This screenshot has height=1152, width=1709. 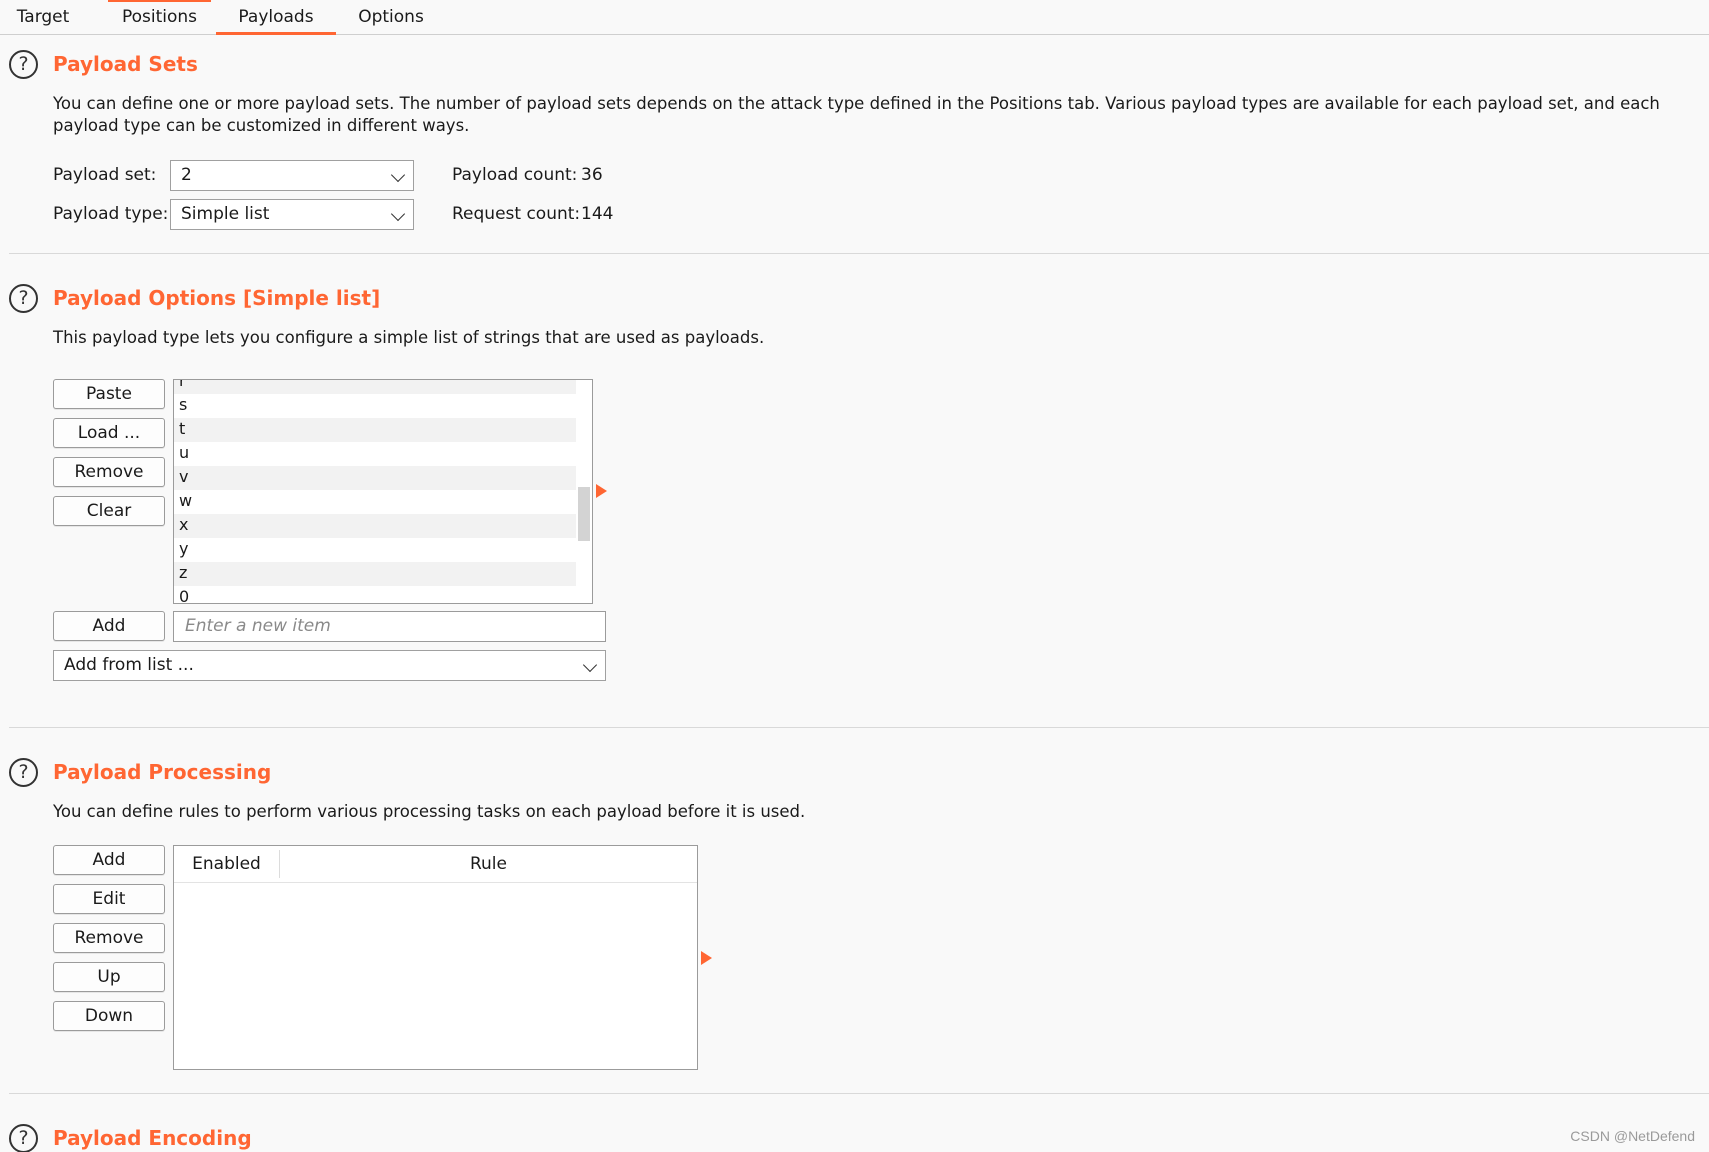 I want to click on list-item: r, so click(x=375, y=387).